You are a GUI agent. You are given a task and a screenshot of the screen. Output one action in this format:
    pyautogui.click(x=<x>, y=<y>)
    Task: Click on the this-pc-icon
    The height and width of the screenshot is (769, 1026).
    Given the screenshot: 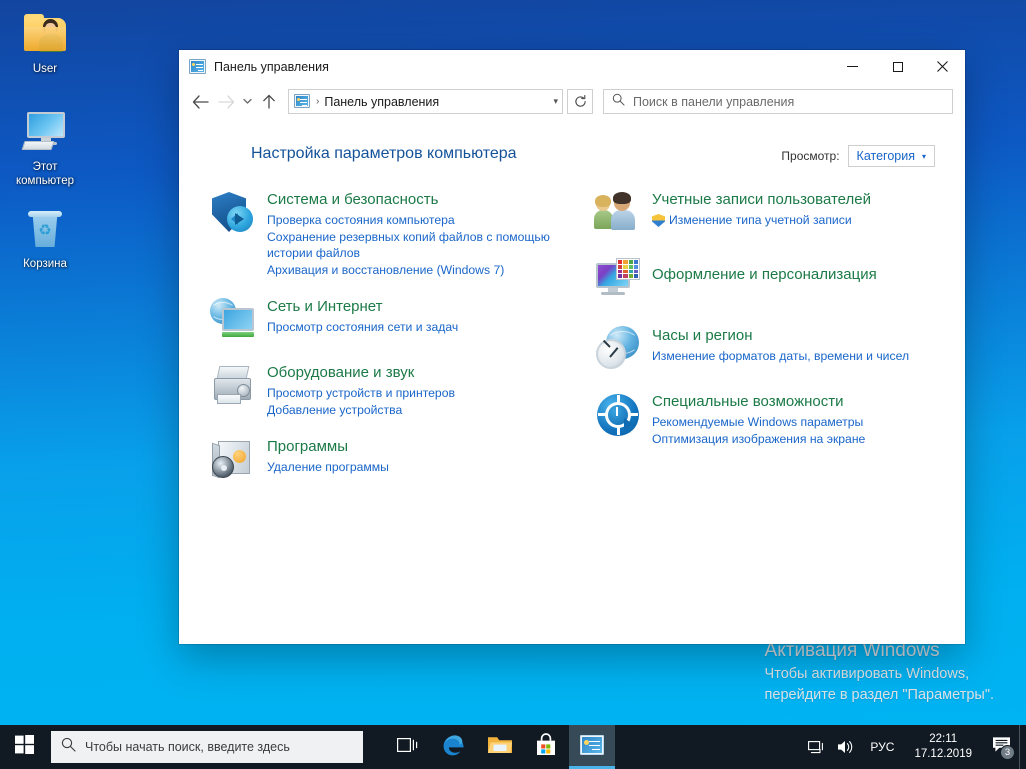 What is the action you would take?
    pyautogui.click(x=45, y=132)
    